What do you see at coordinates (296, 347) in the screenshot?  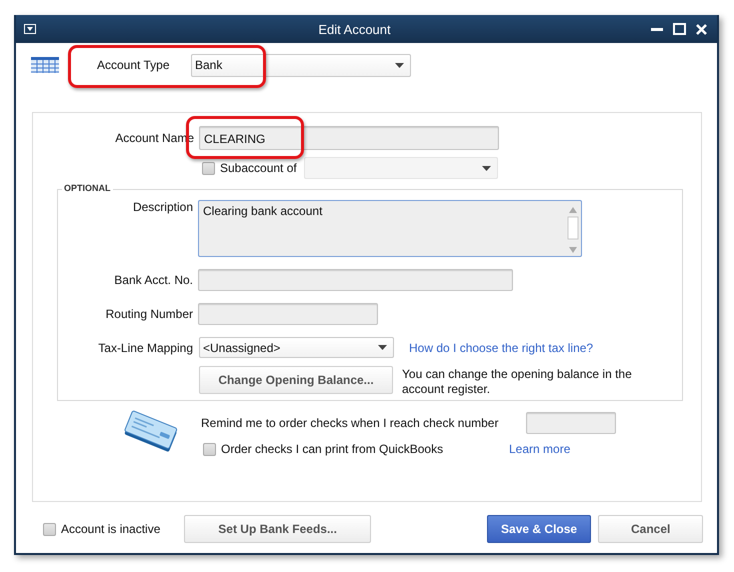 I see `tax-line-dropdown: <Unassigned>` at bounding box center [296, 347].